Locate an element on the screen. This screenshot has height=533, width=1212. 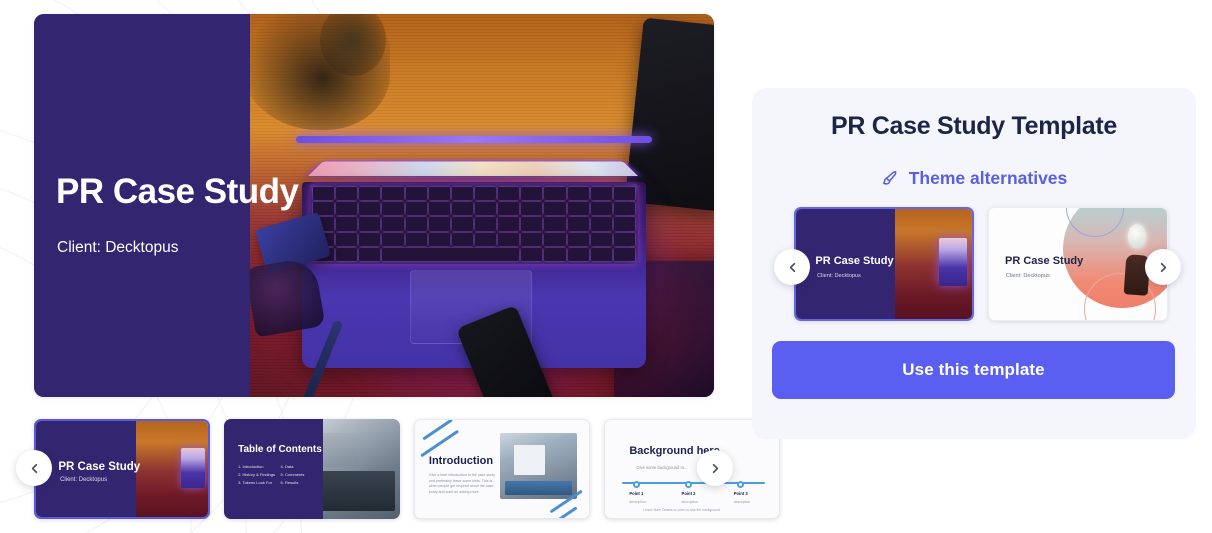
thumbnail-next-button is located at coordinates (715, 468).